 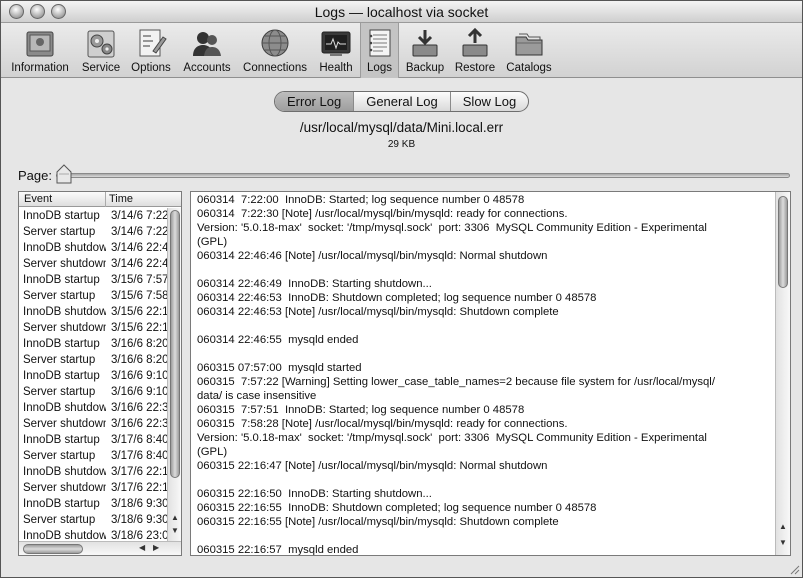 I want to click on event-row: Server shutdown 3/17/6 22:10, so click(x=93, y=488).